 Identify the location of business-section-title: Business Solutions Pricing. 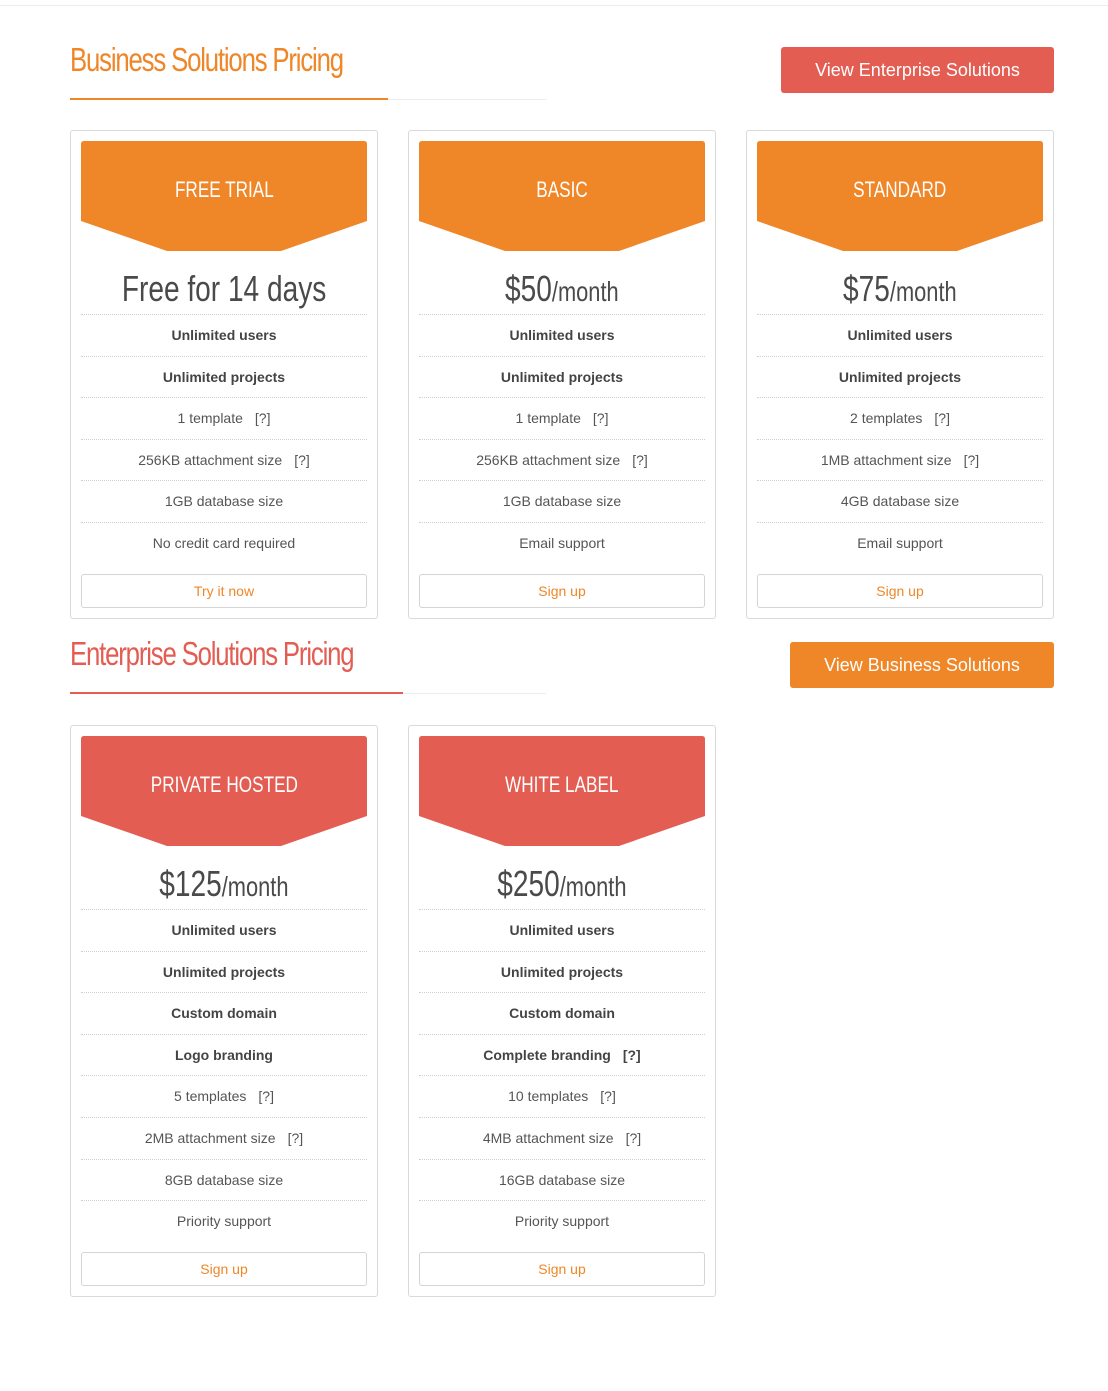
(207, 59).